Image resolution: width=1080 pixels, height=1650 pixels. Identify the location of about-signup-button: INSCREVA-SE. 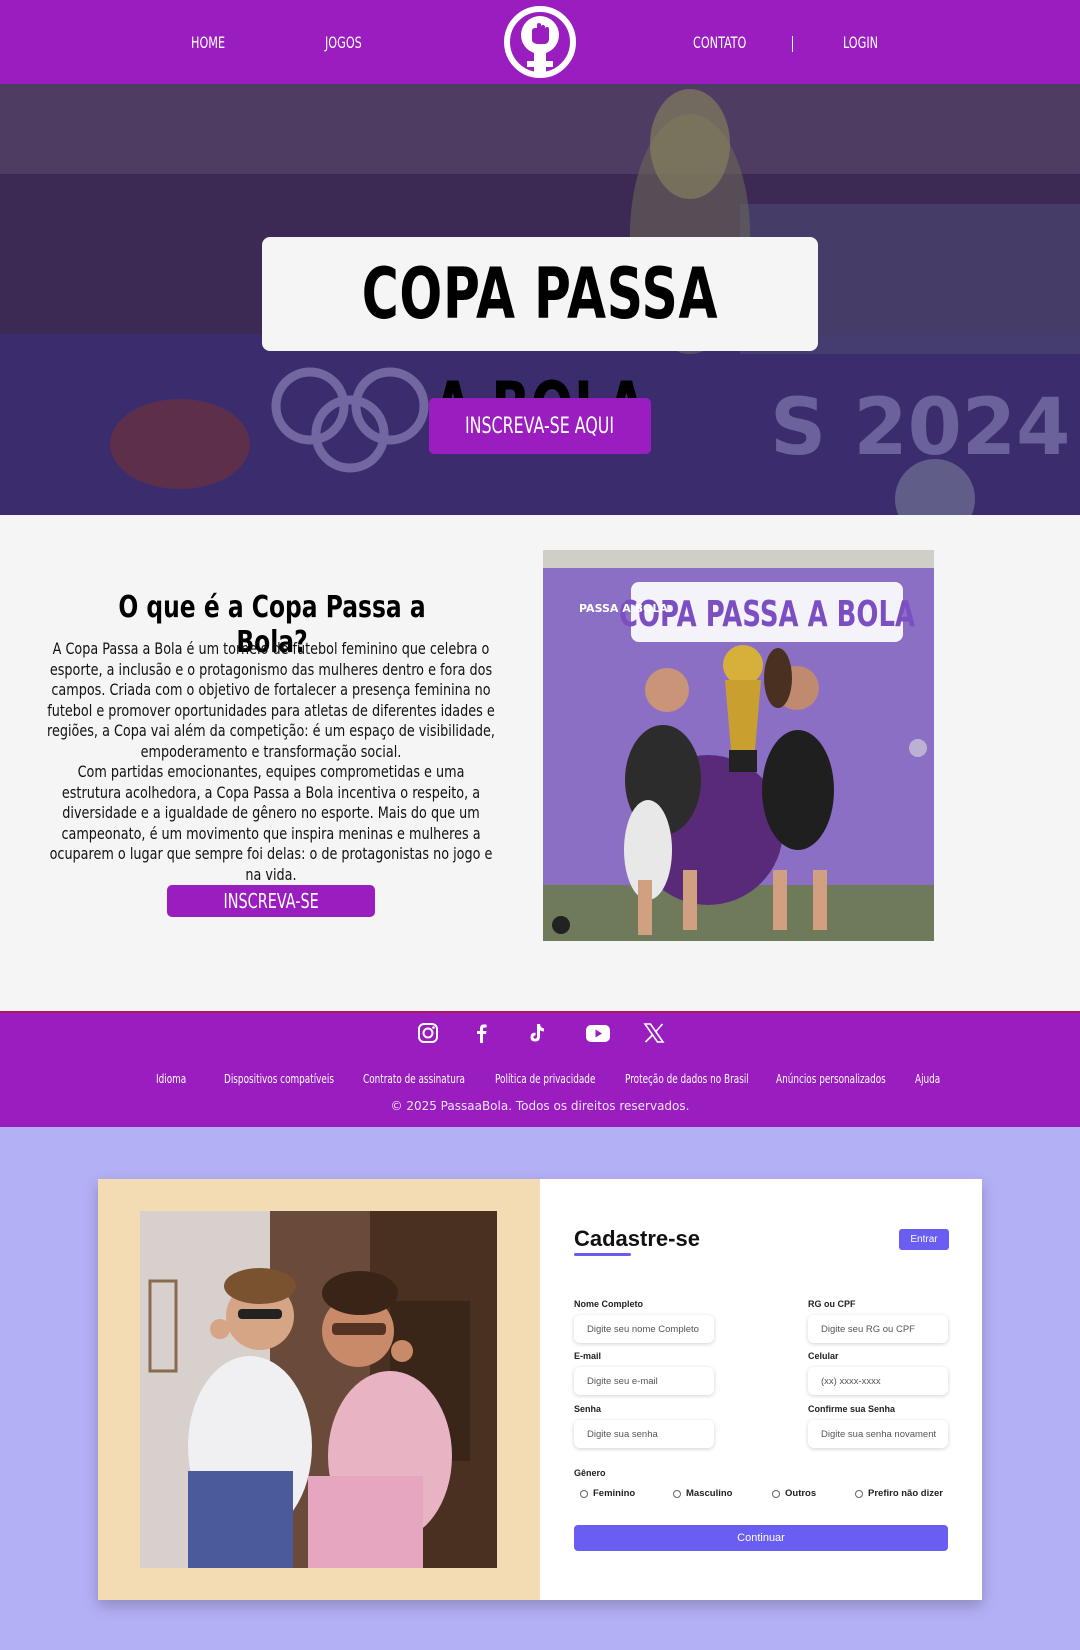
(271, 901).